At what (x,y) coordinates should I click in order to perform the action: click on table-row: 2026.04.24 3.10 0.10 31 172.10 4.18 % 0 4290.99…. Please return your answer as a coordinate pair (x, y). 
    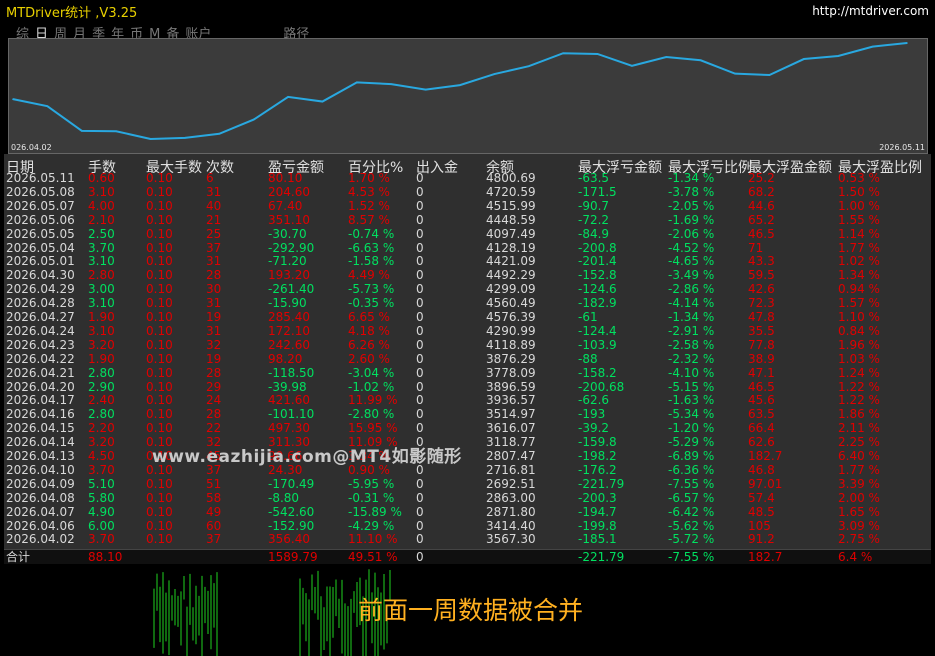
    Looking at the image, I should click on (467, 330).